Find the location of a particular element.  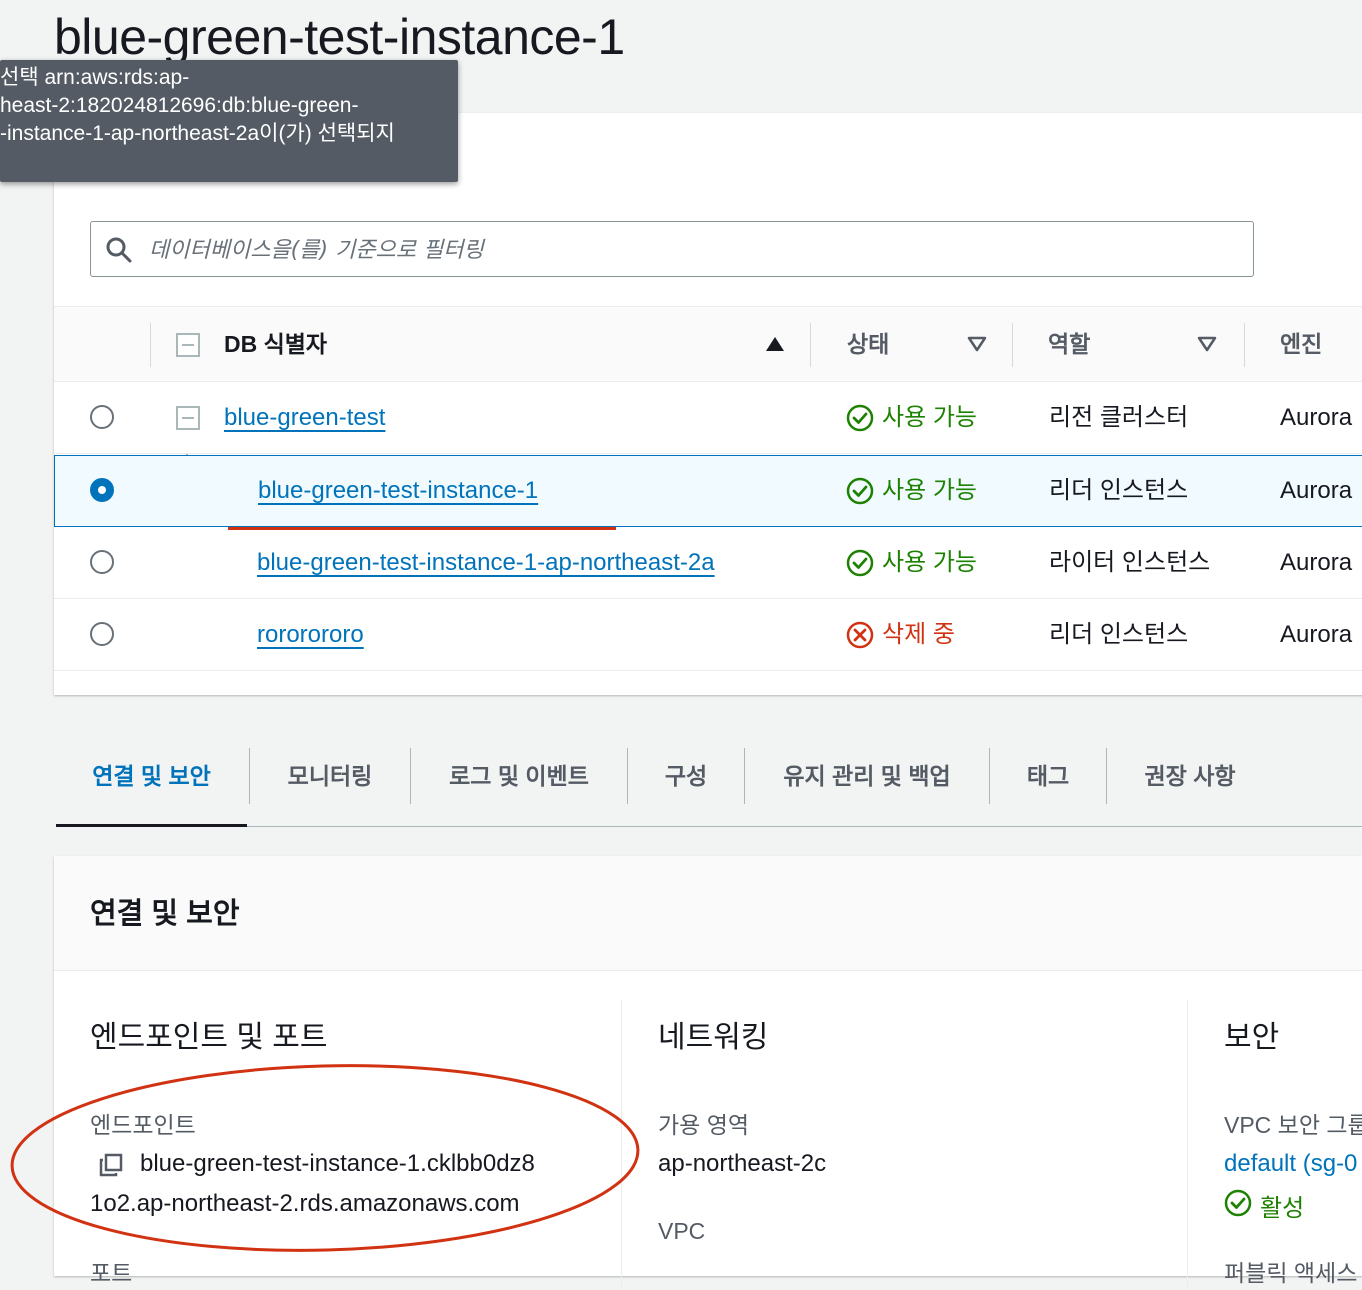

tab-recommendations: 권장 사항 is located at coordinates (1190, 783).